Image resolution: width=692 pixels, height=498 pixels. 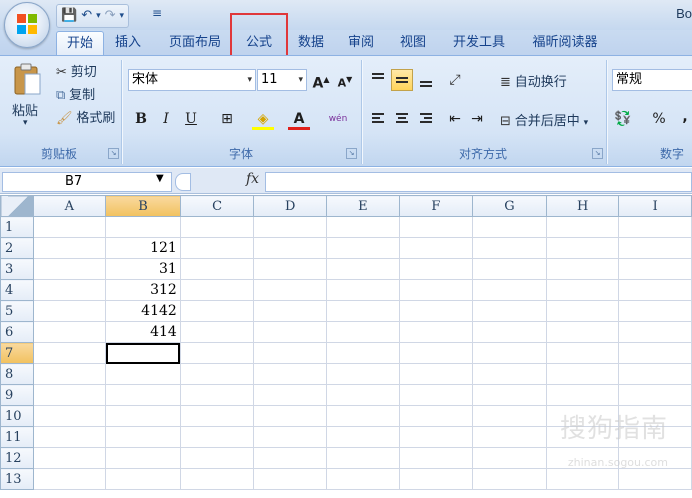 I want to click on column-header: D, so click(x=290, y=206).